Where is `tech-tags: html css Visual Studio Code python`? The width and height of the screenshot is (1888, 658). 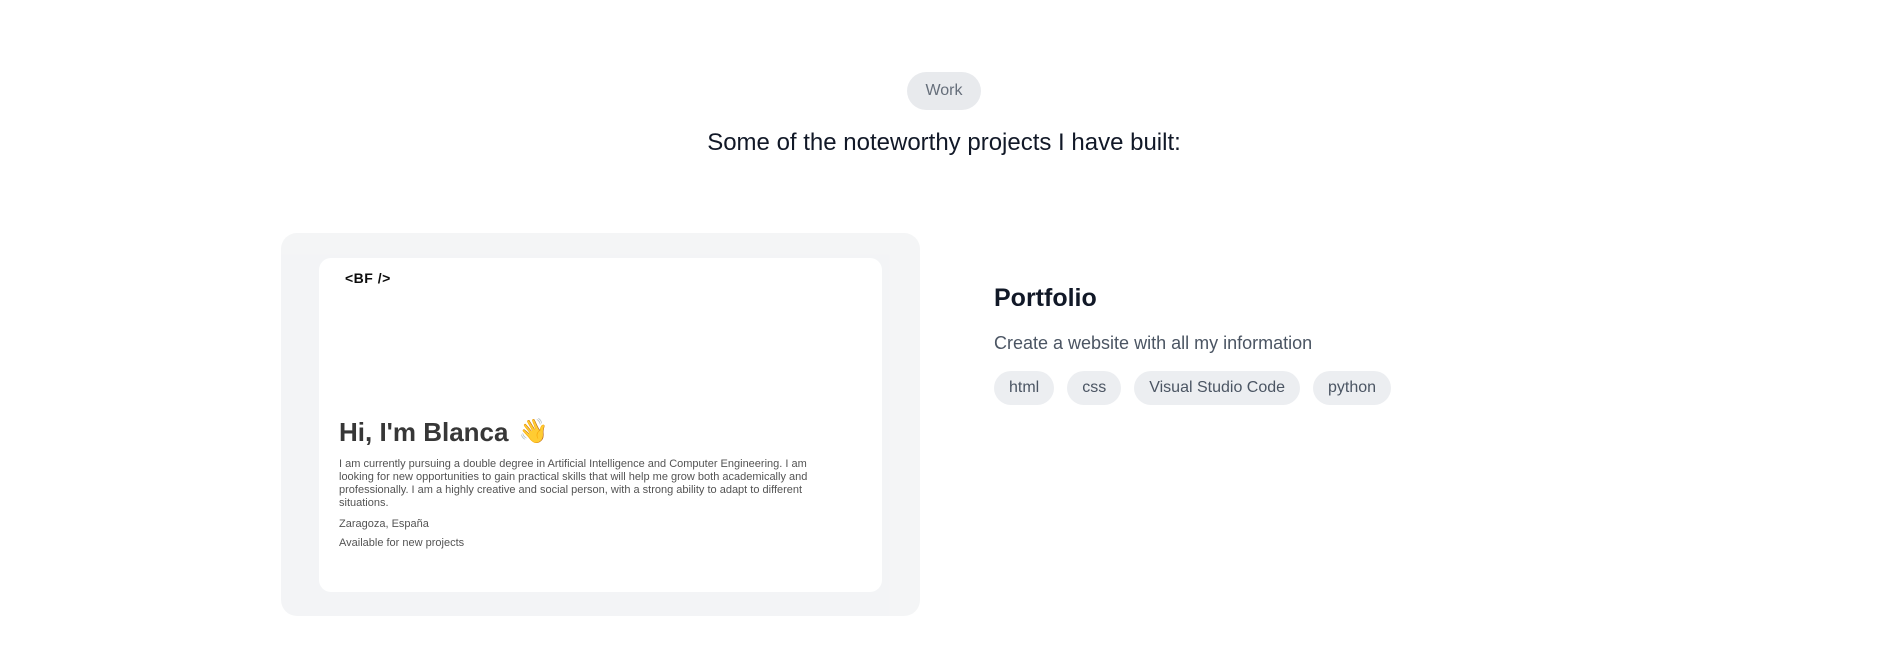
tech-tags: html css Visual Studio Code python is located at coordinates (1294, 388).